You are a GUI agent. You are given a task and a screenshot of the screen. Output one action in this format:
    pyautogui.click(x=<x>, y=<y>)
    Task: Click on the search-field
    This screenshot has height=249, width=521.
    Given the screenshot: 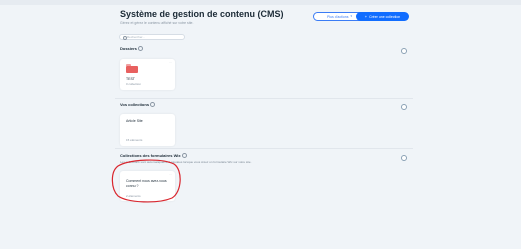 What is the action you would take?
    pyautogui.click(x=152, y=37)
    